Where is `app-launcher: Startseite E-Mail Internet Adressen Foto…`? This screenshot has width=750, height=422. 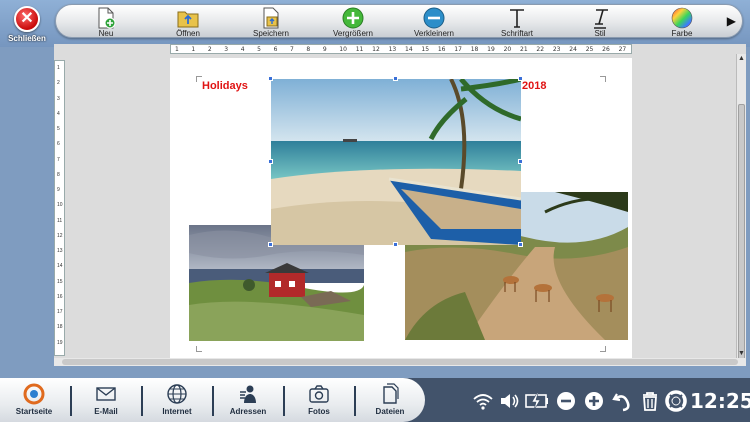
app-launcher: Startseite E-Mail Internet Adressen Foto… is located at coordinates (212, 400).